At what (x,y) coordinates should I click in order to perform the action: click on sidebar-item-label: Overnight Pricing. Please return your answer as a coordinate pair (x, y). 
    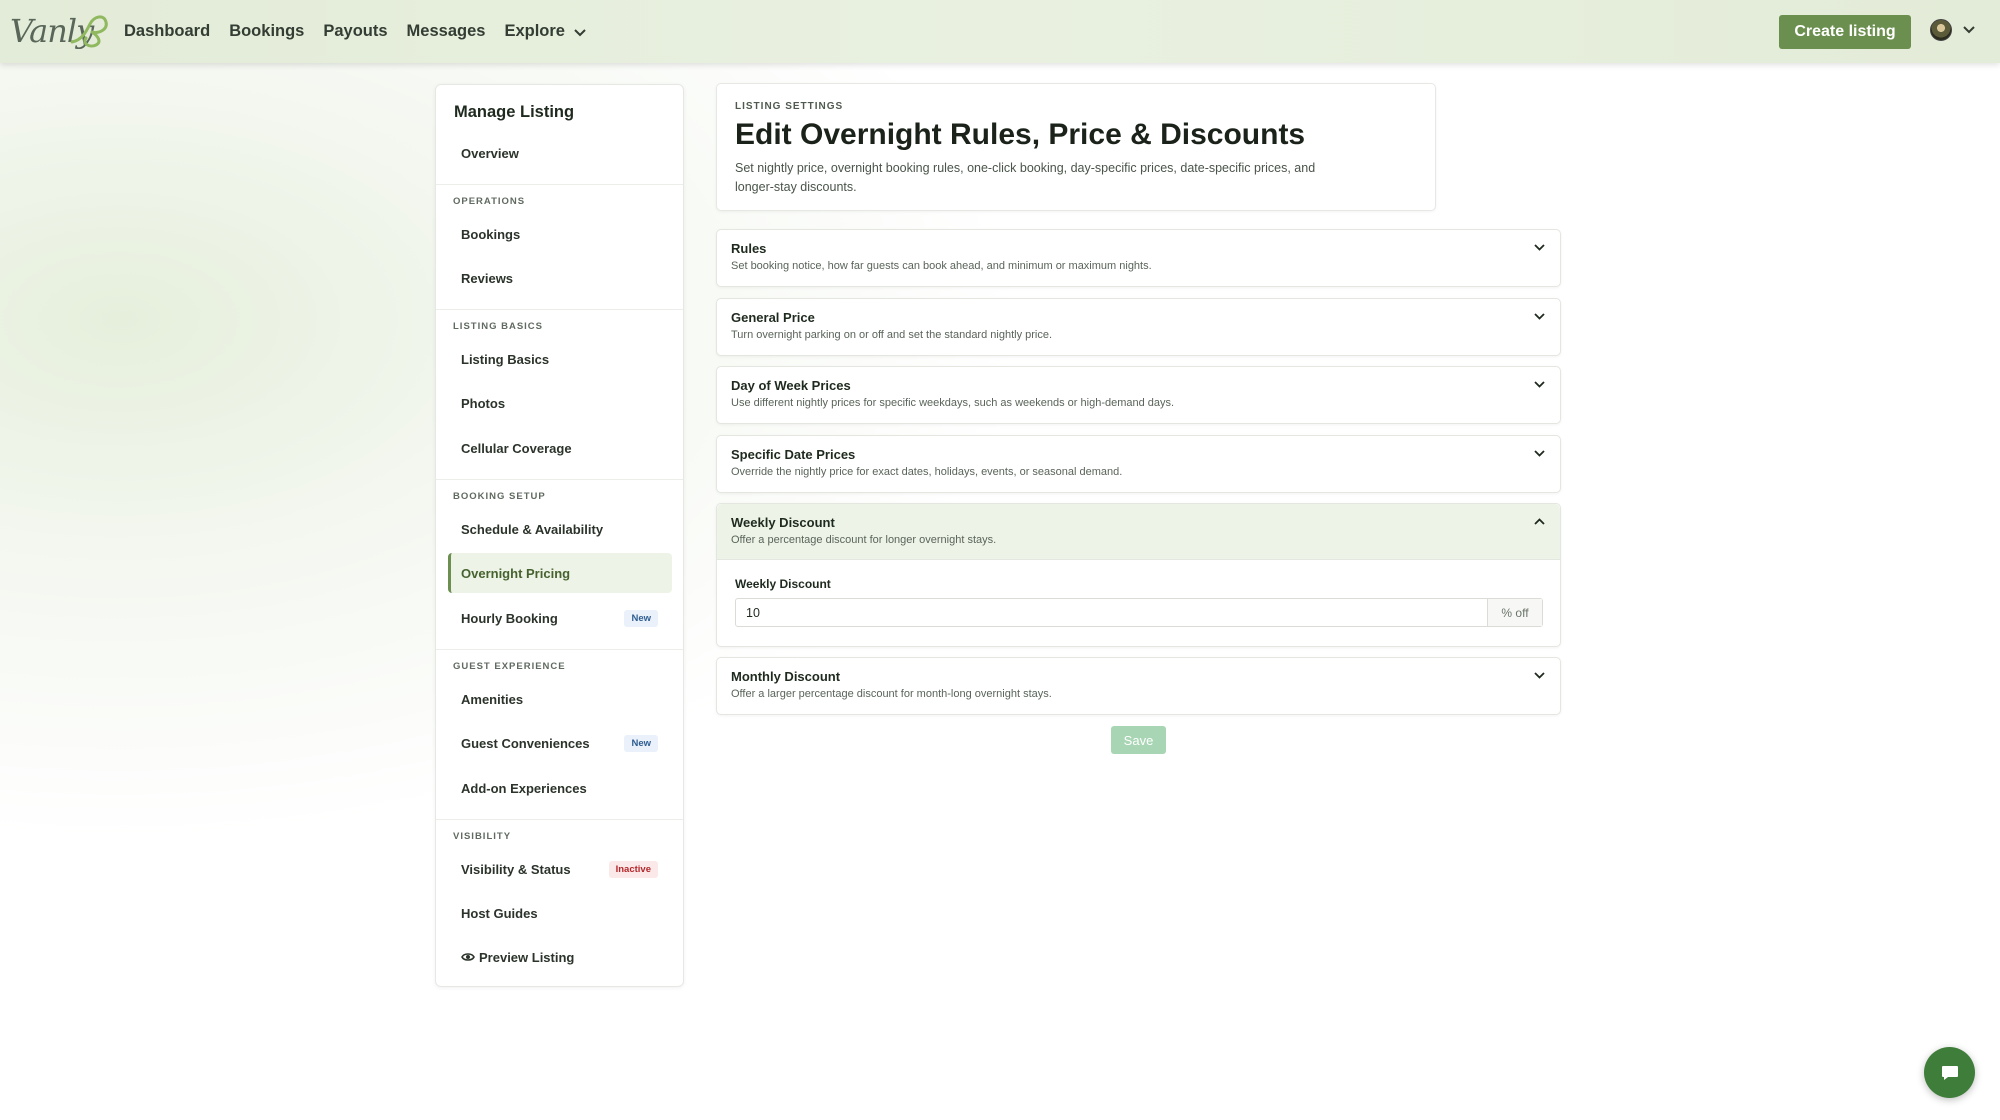
    Looking at the image, I should click on (516, 573).